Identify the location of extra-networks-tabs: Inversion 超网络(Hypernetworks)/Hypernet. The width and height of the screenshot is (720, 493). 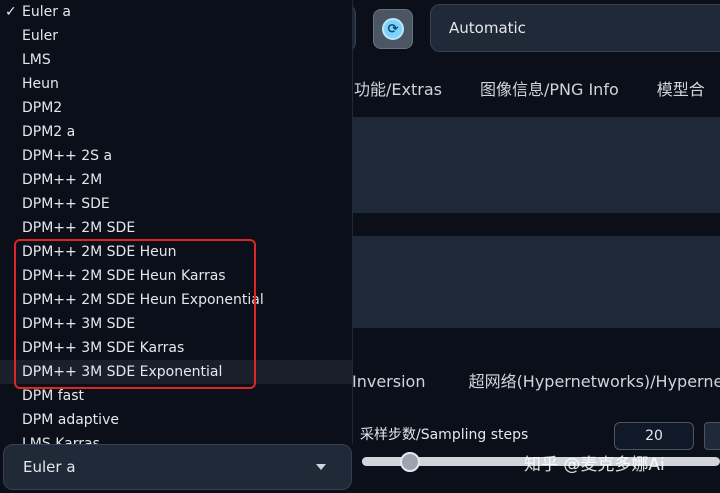
(536, 380).